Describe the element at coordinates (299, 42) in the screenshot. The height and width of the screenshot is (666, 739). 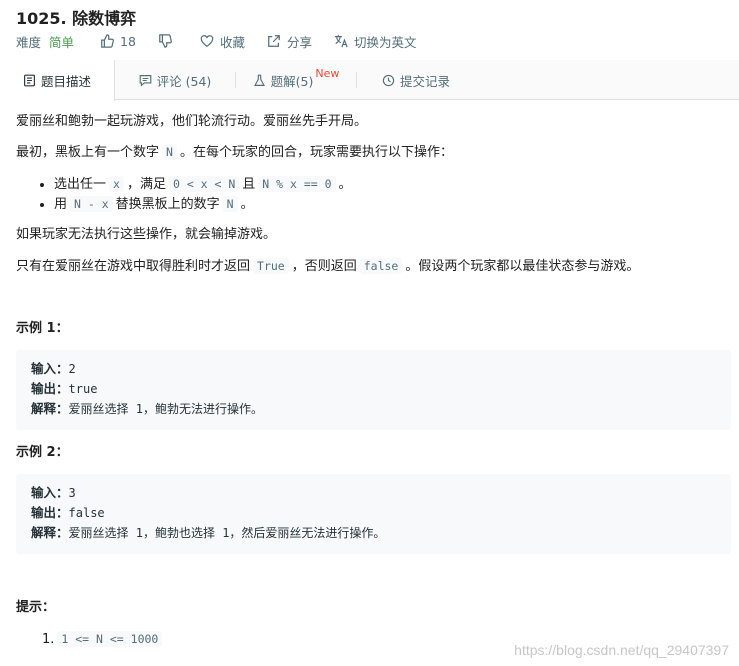
I see `share-label: 分享` at that location.